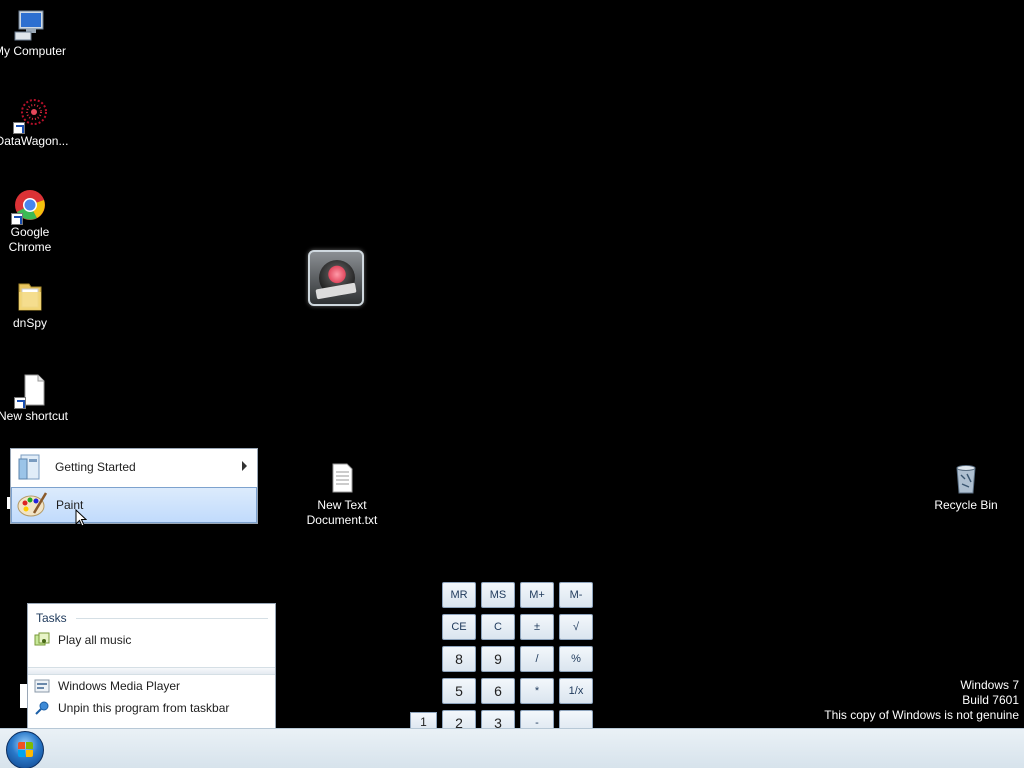  Describe the element at coordinates (30, 25) in the screenshot. I see `computer-icon` at that location.